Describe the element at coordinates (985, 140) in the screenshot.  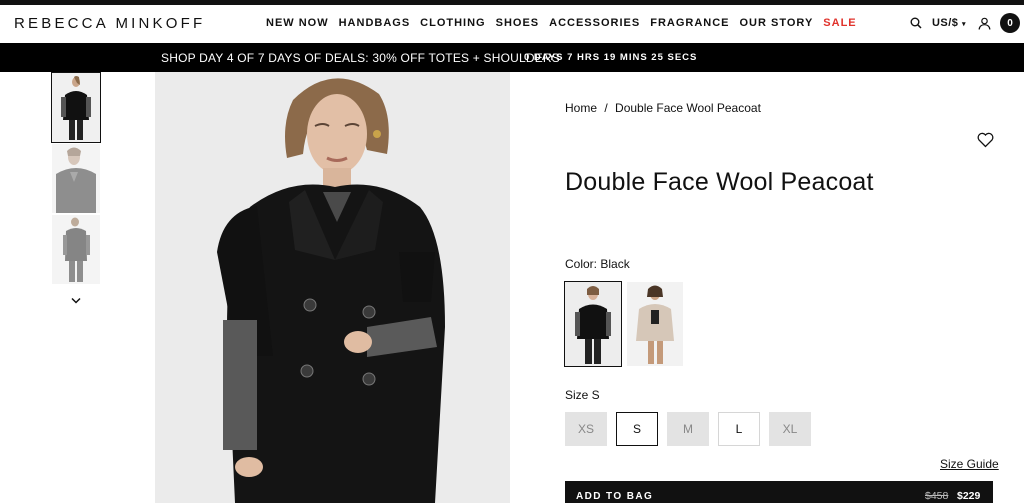
I see `heart-icon` at that location.